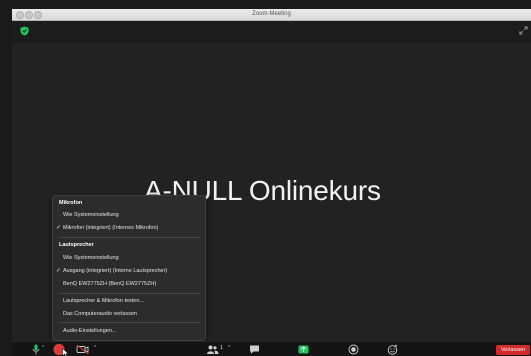 Image resolution: width=531 pixels, height=356 pixels. I want to click on participants-icon, so click(212, 349).